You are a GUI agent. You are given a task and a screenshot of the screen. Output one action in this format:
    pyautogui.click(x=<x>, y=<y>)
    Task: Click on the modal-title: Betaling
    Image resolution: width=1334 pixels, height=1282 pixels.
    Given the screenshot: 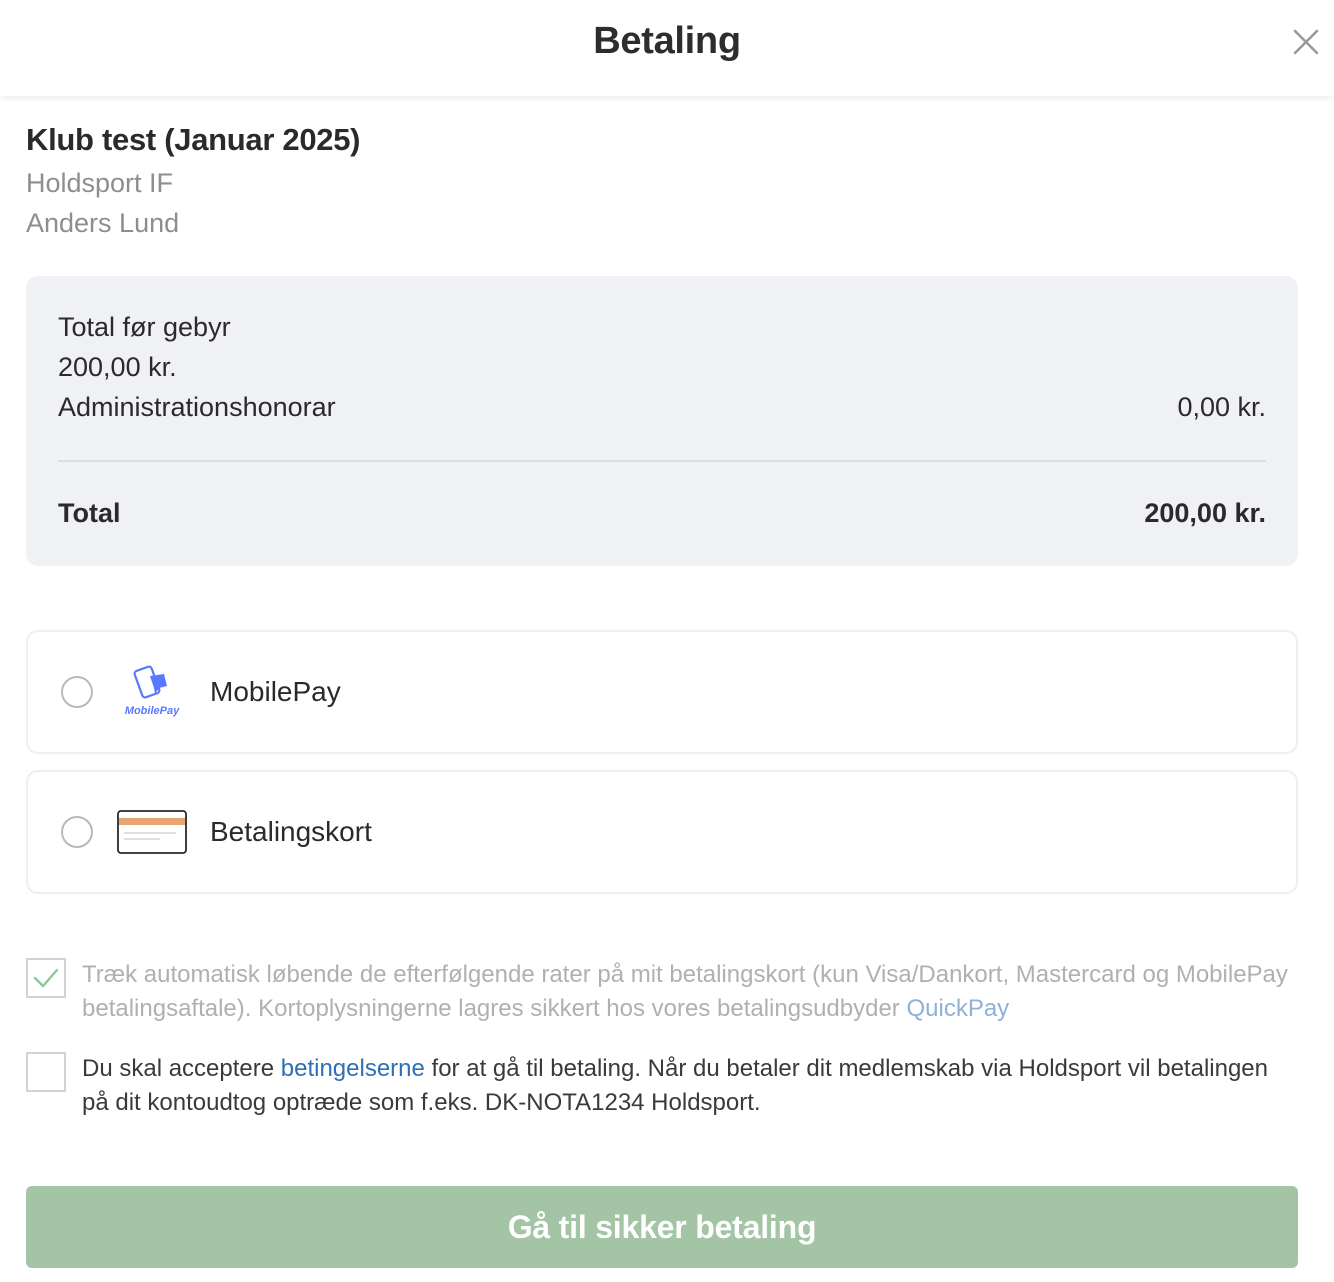 What is the action you would take?
    pyautogui.click(x=667, y=41)
    